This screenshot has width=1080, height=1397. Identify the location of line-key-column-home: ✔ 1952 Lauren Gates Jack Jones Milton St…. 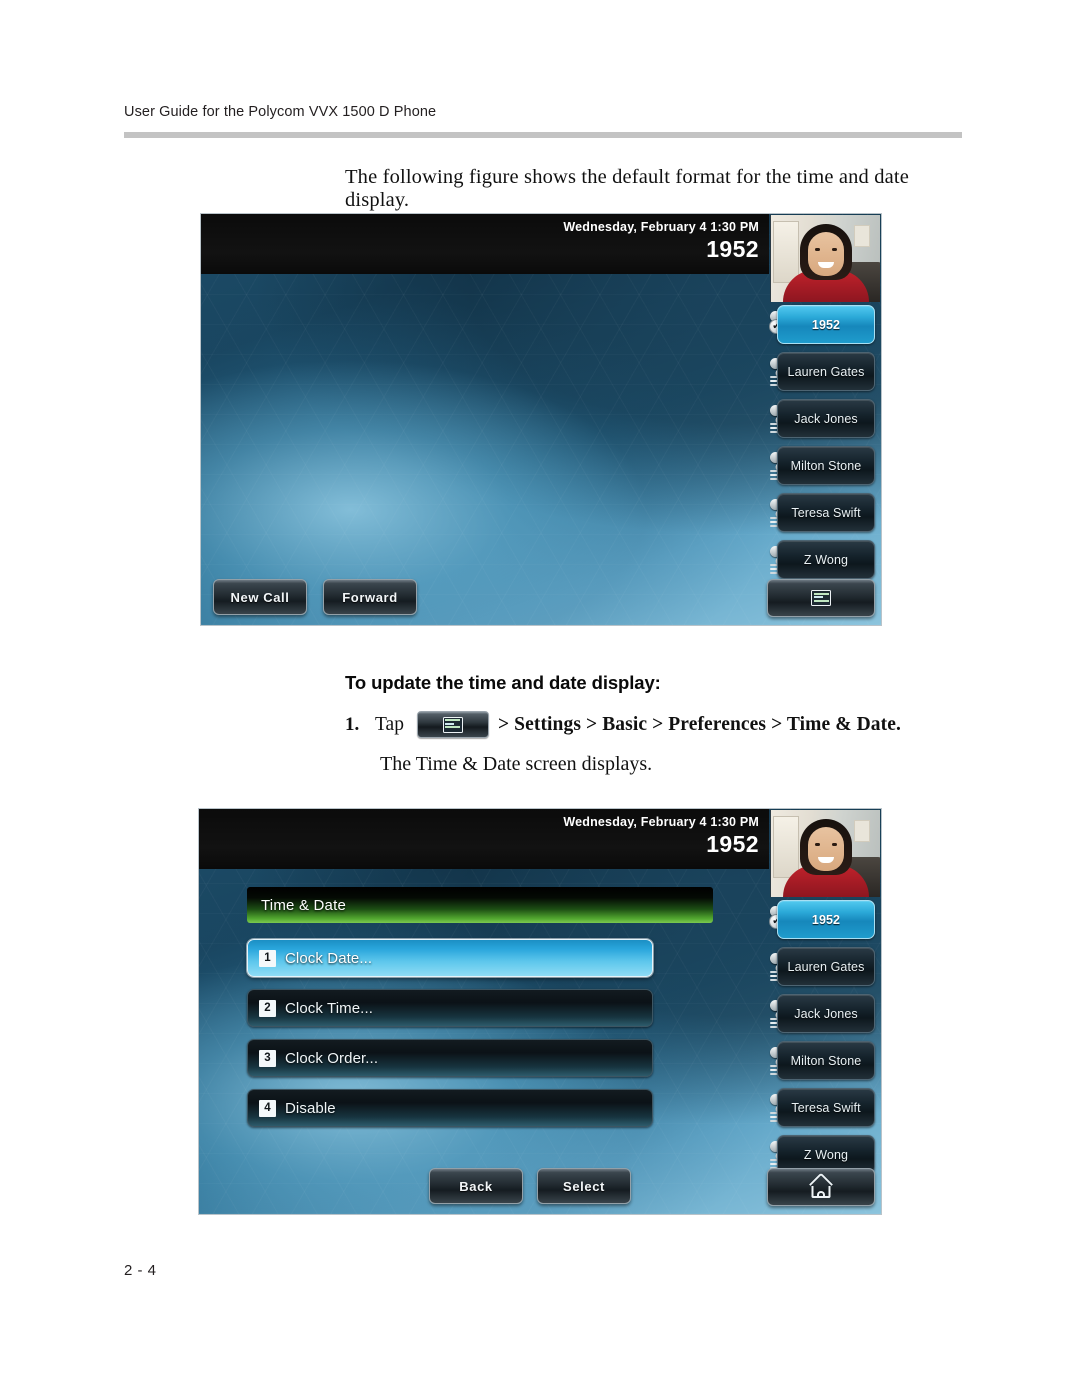
(824, 443).